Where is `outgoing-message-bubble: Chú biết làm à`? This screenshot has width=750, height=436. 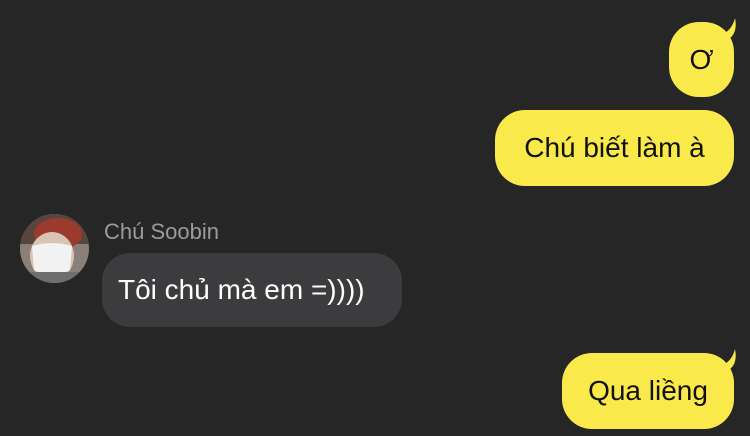 outgoing-message-bubble: Chú biết làm à is located at coordinates (614, 148).